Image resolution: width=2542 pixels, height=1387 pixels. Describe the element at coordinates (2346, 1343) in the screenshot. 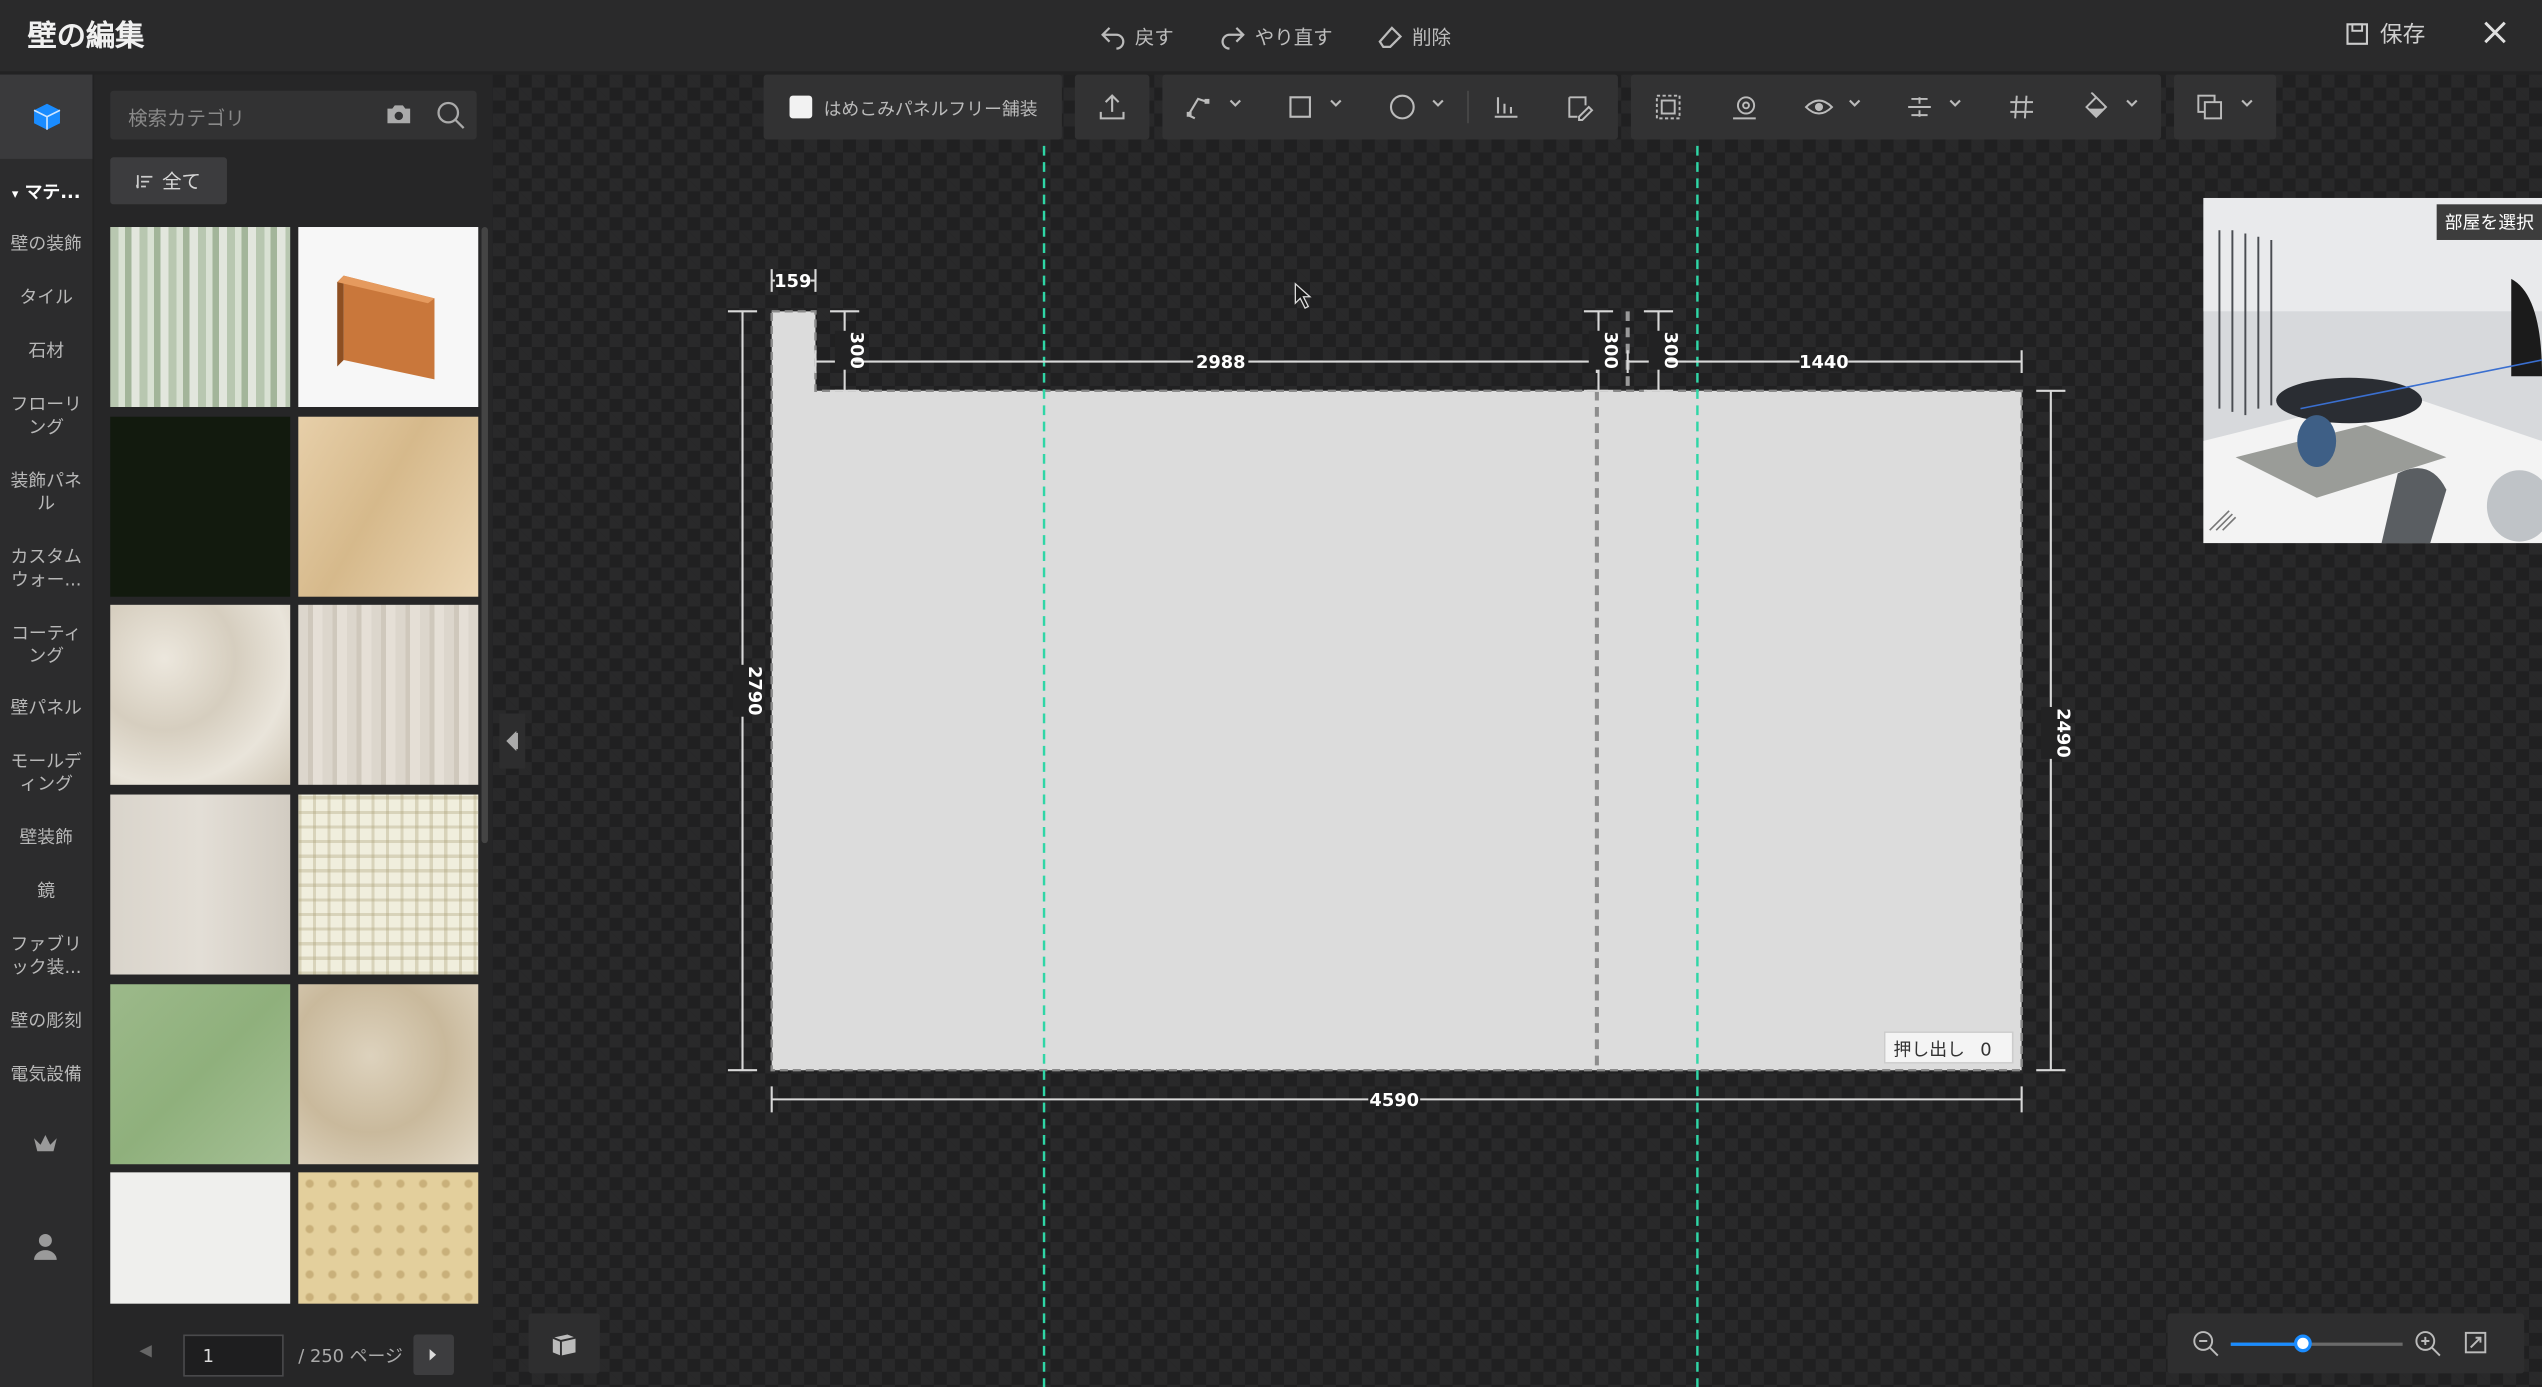

I see `zoom-control` at that location.